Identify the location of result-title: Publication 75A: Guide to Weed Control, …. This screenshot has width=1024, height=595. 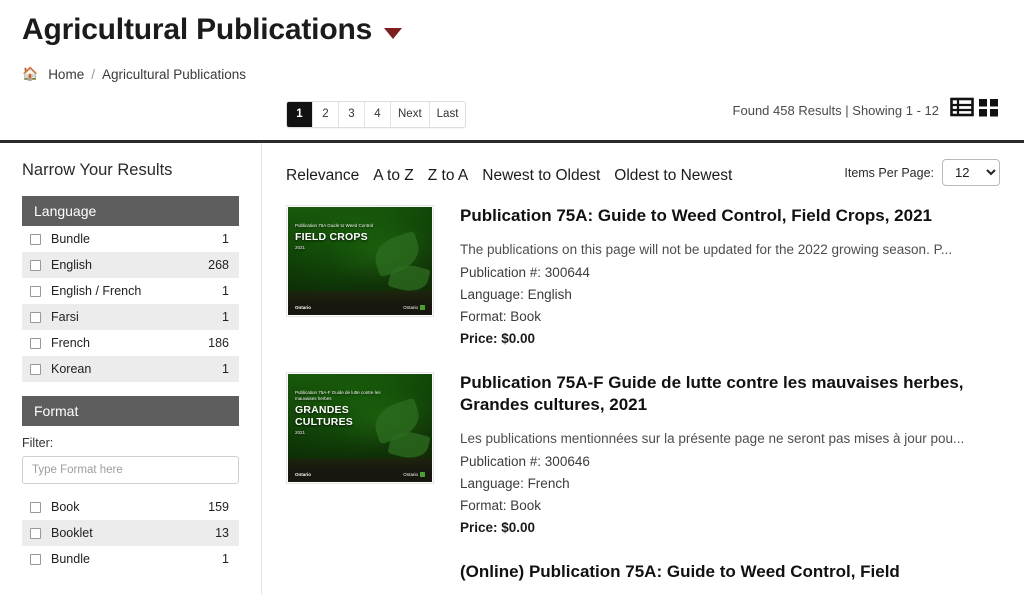
(730, 216).